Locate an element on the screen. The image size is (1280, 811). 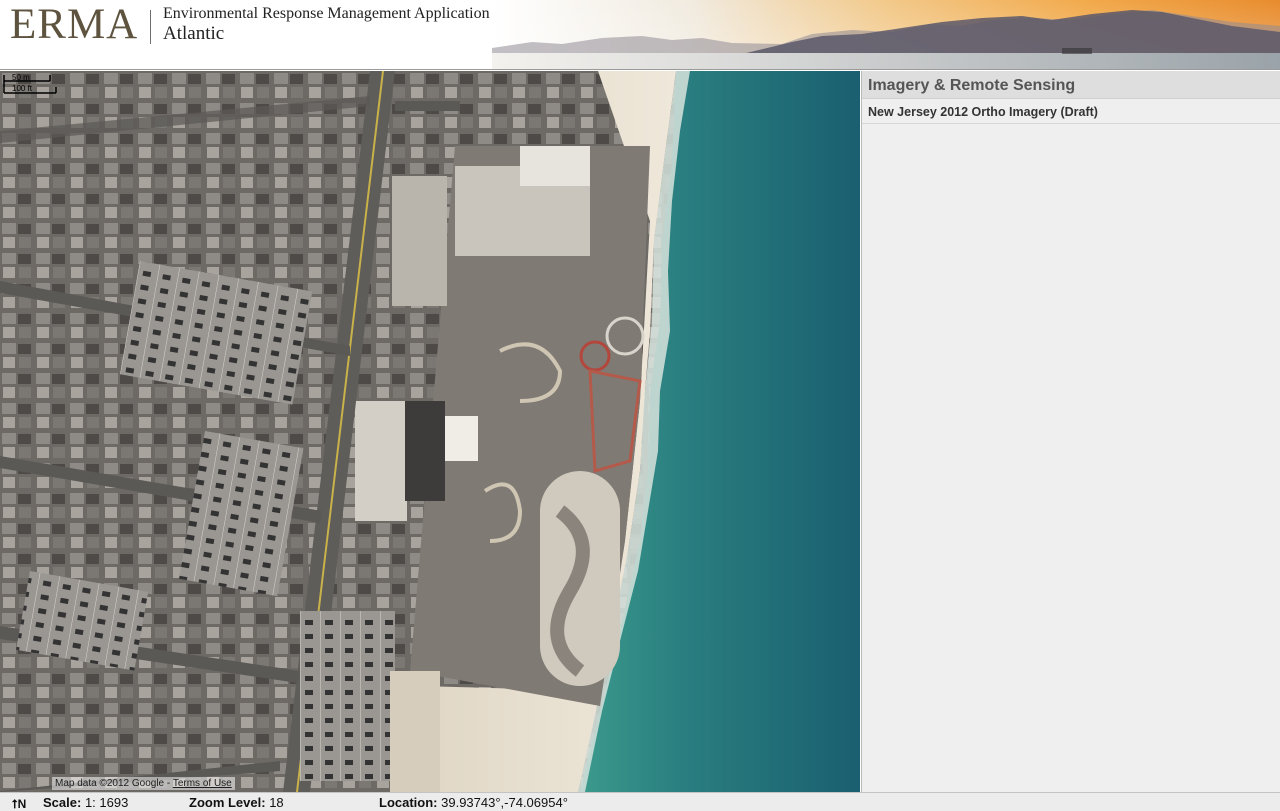
erma-logo: ERMA is located at coordinates (74, 24).